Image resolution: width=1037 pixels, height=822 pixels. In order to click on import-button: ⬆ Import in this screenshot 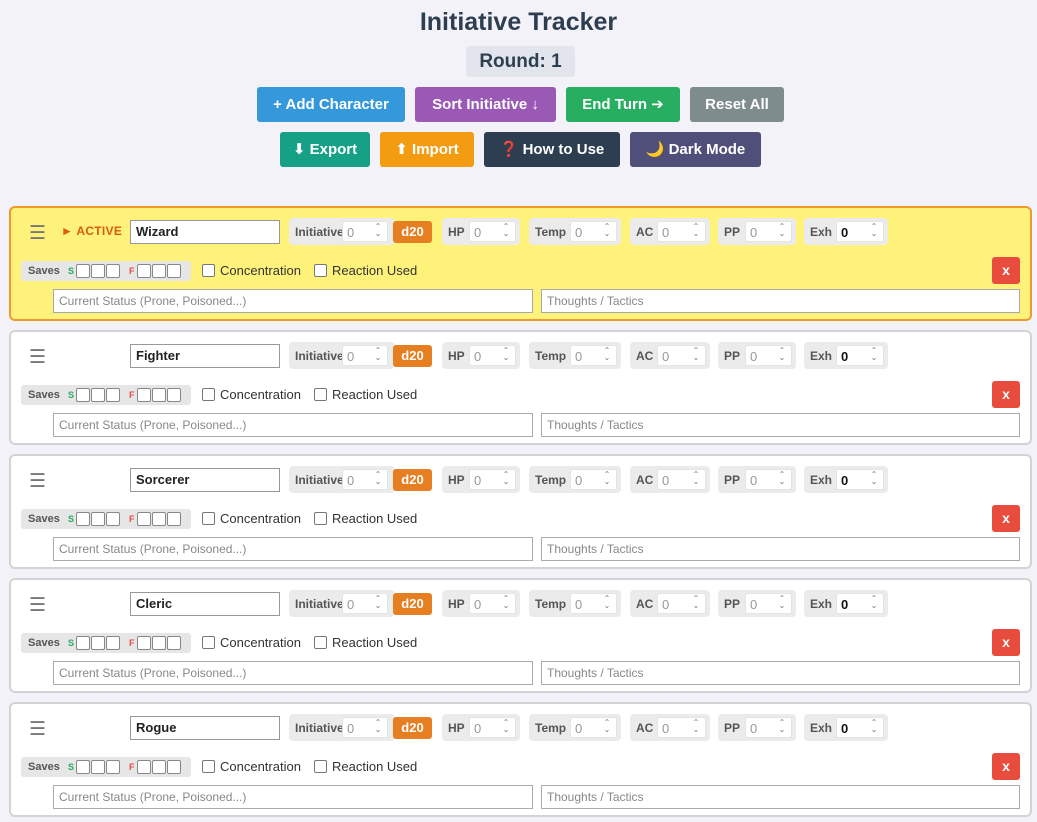, I will do `click(427, 149)`.